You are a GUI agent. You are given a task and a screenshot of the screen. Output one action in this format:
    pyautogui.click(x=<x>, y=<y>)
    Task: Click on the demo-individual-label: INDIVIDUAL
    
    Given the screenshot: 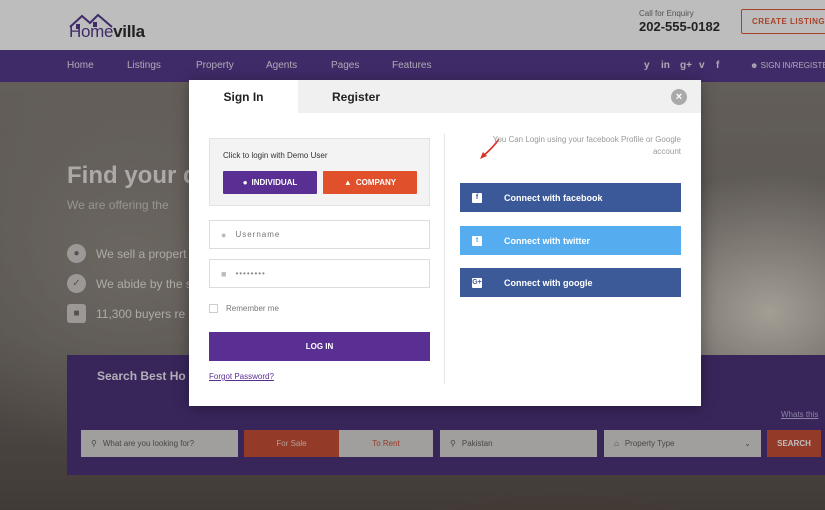 What is the action you would take?
    pyautogui.click(x=274, y=182)
    